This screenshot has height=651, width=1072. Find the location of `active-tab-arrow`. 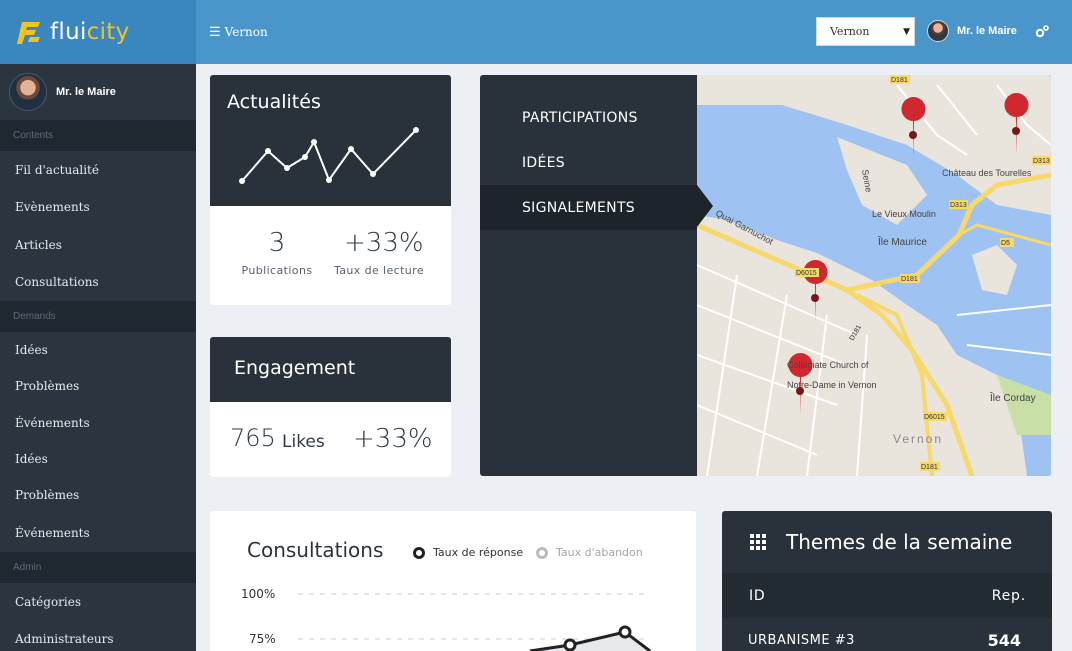

active-tab-arrow is located at coordinates (705, 206).